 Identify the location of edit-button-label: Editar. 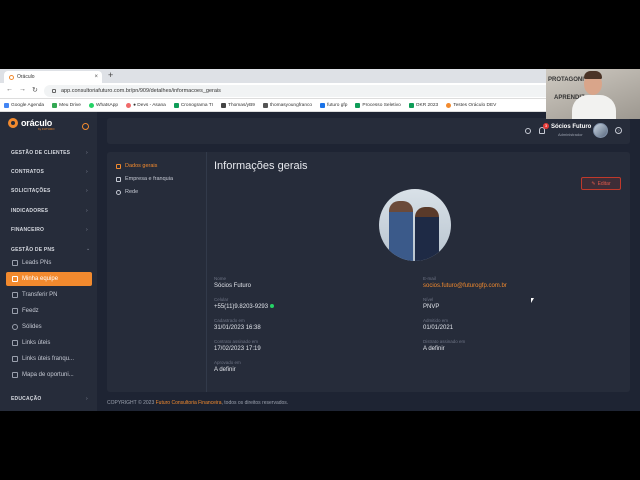
(604, 183).